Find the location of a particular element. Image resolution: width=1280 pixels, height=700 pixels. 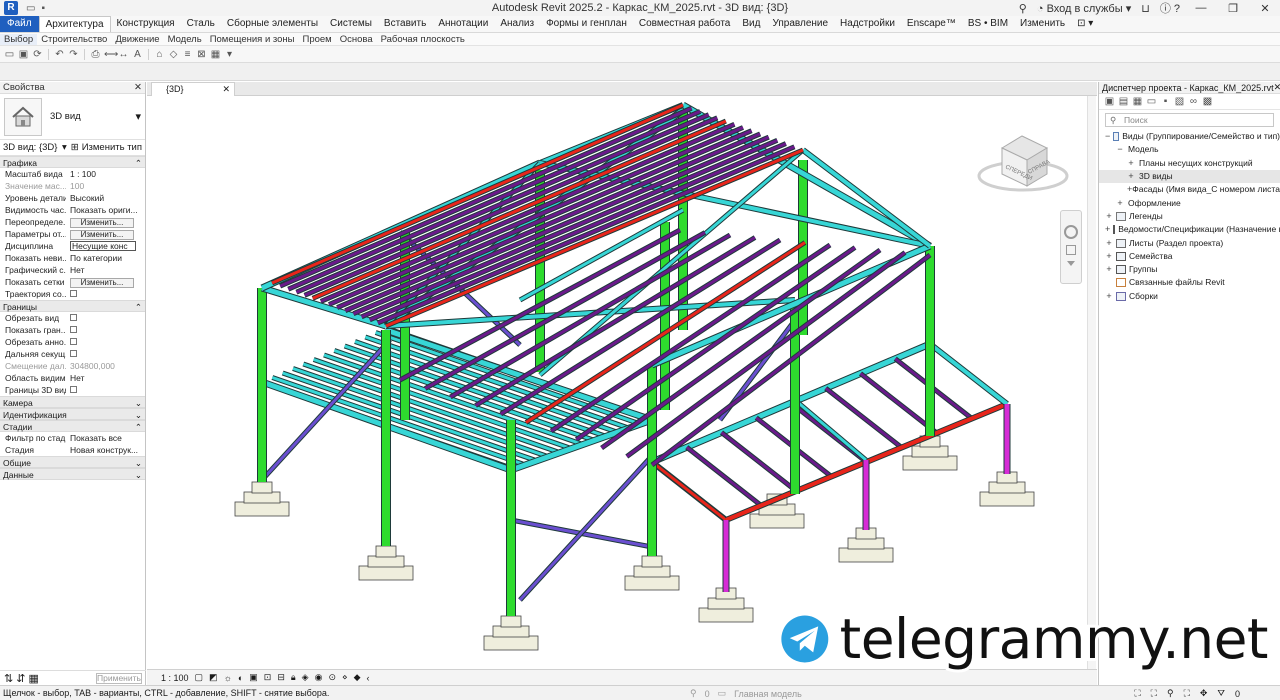

vertical-scrollbar is located at coordinates (1091, 382).